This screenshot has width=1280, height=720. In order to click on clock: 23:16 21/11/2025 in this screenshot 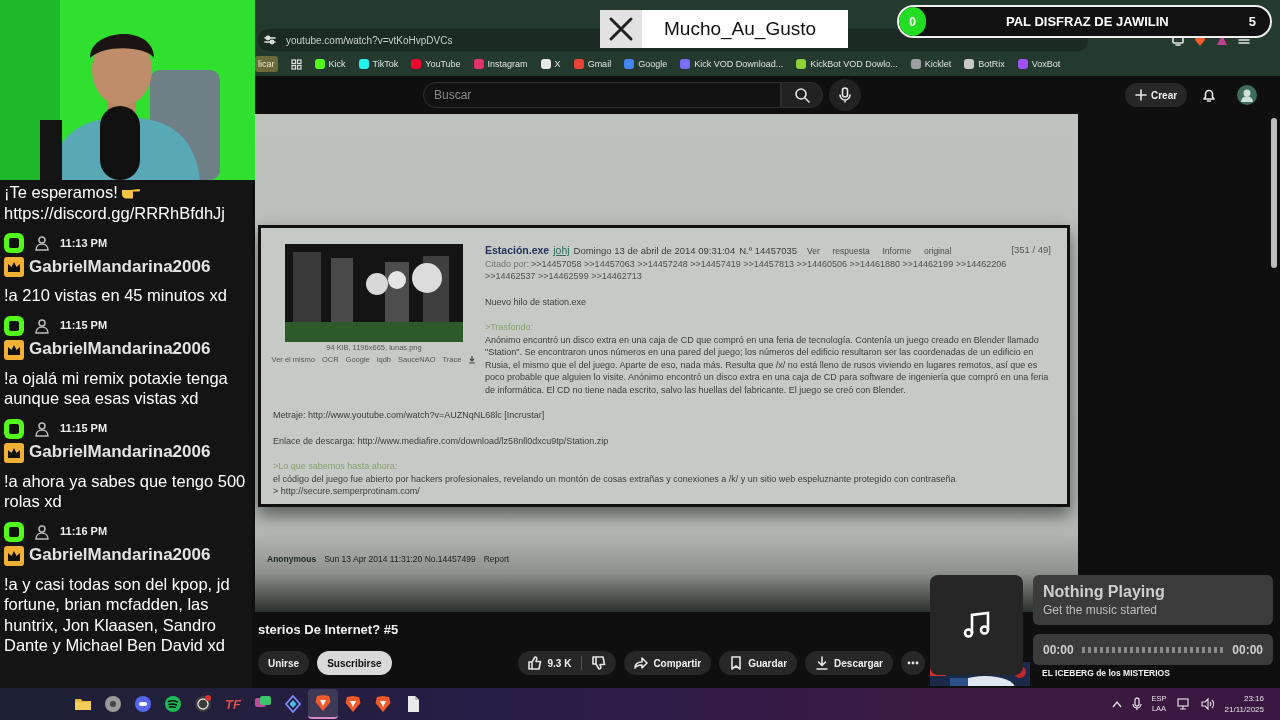, I will do `click(1244, 704)`.